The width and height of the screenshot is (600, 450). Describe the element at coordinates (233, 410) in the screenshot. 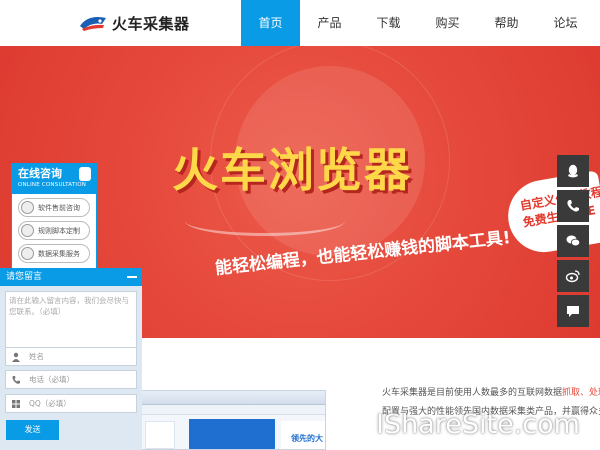

I see `screenshot-toolbar` at that location.